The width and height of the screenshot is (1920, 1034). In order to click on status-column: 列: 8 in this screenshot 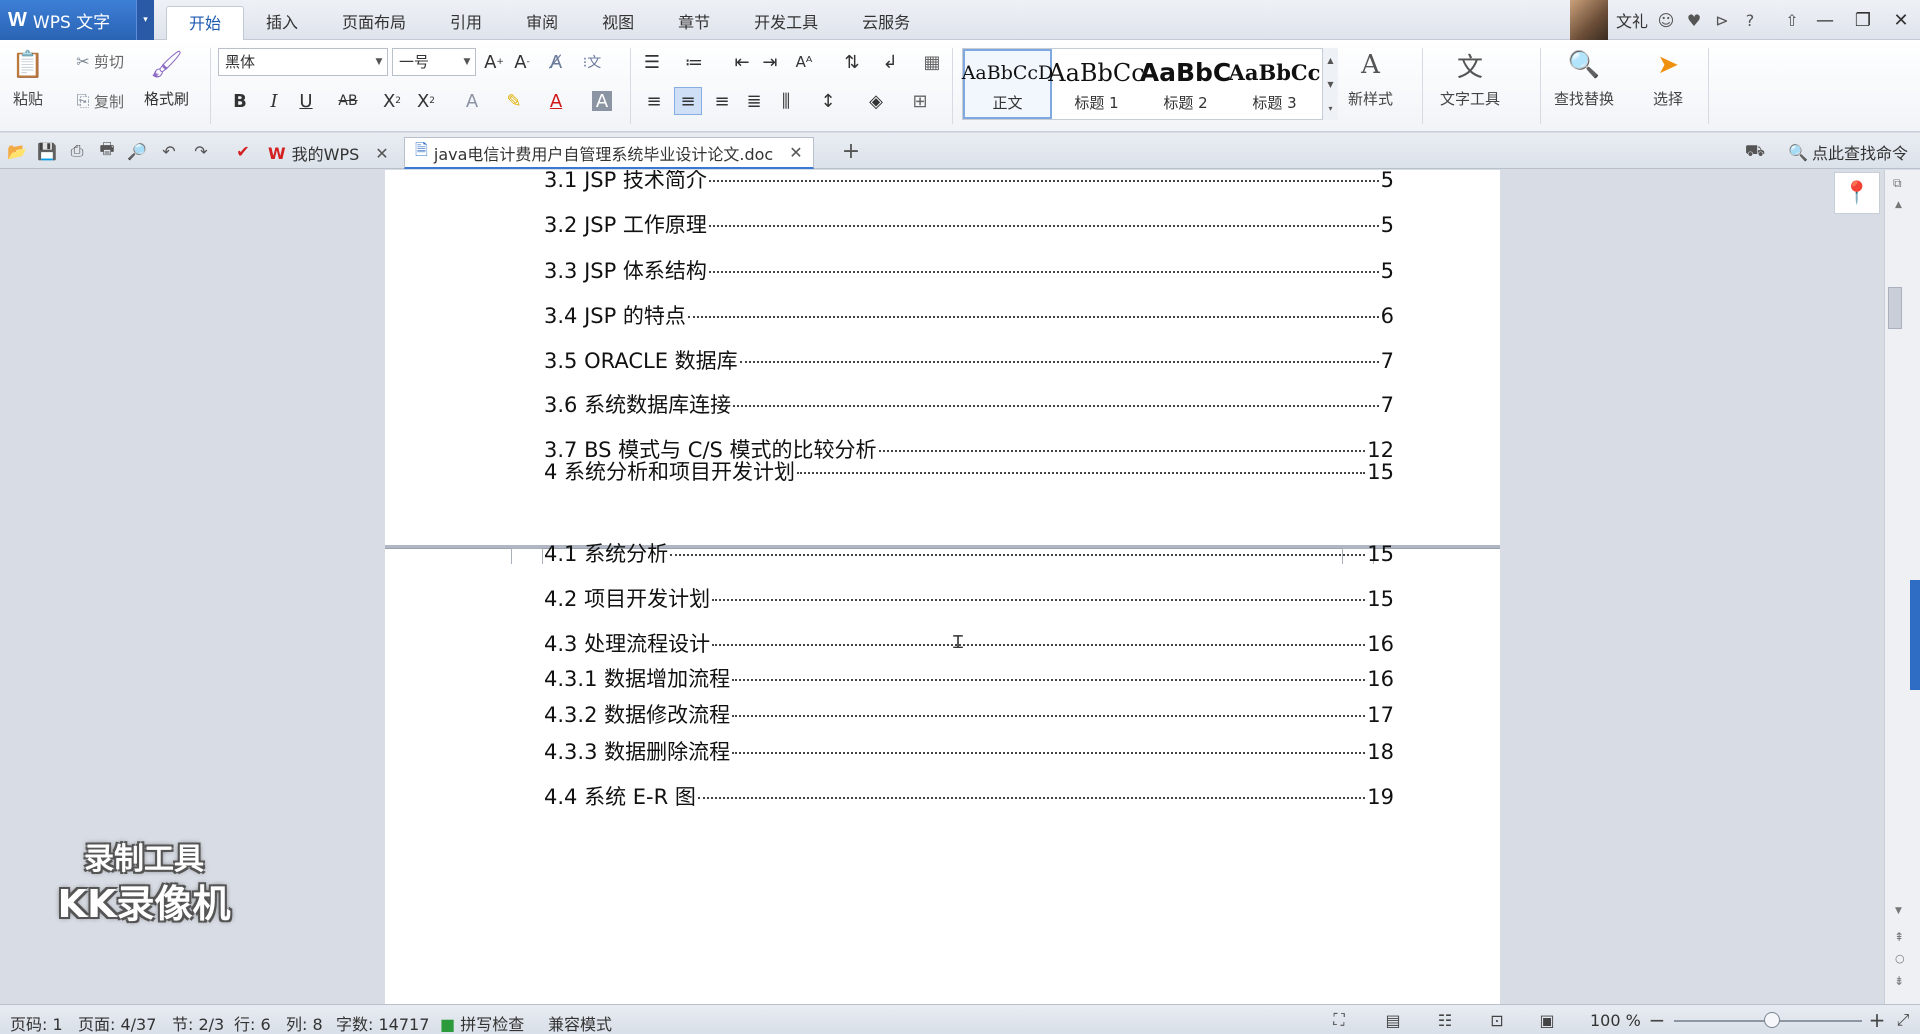, I will do `click(304, 1022)`.